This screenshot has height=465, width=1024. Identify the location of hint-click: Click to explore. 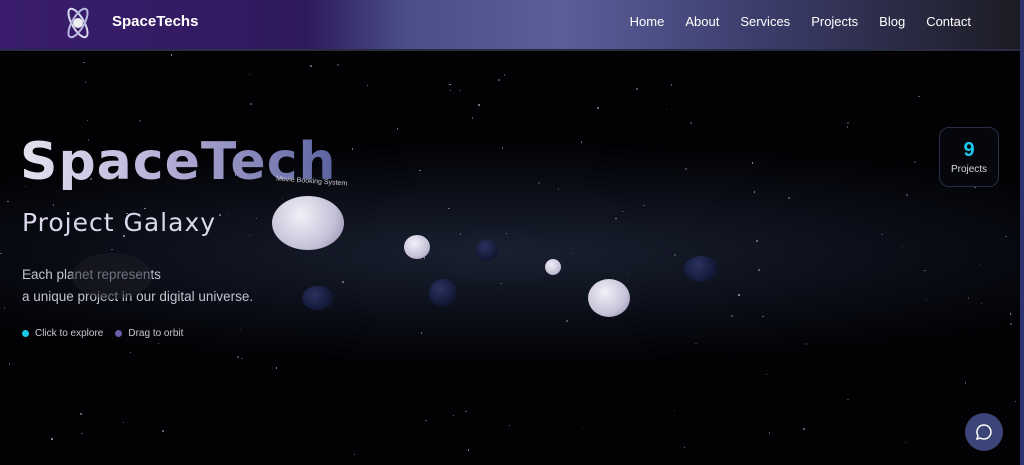
(62, 333).